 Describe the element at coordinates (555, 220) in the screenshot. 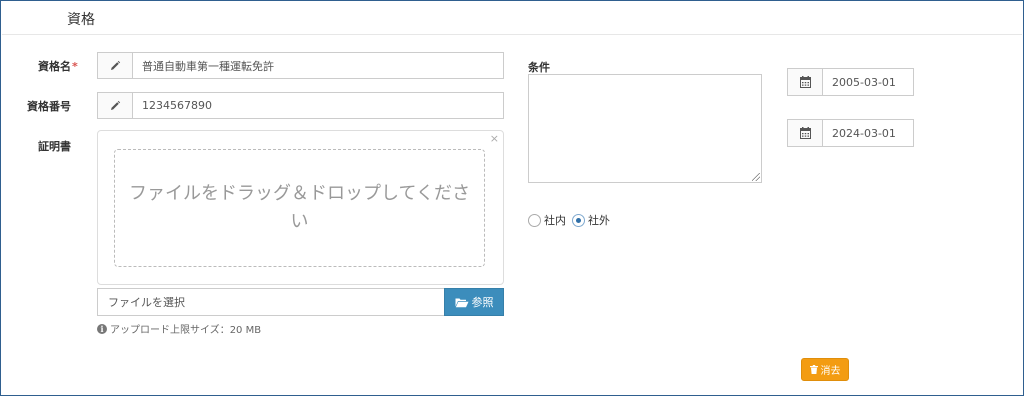

I see `radio-internal-label: 社内` at that location.